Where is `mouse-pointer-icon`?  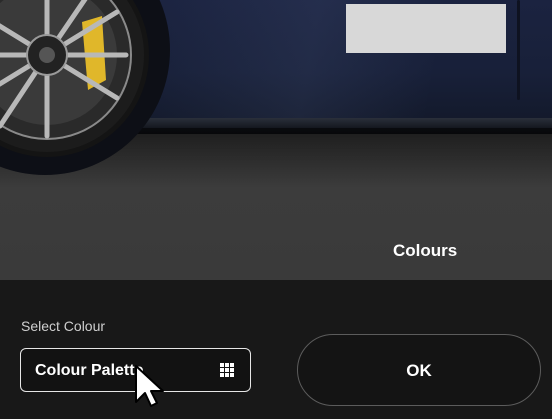 mouse-pointer-icon is located at coordinates (149, 386).